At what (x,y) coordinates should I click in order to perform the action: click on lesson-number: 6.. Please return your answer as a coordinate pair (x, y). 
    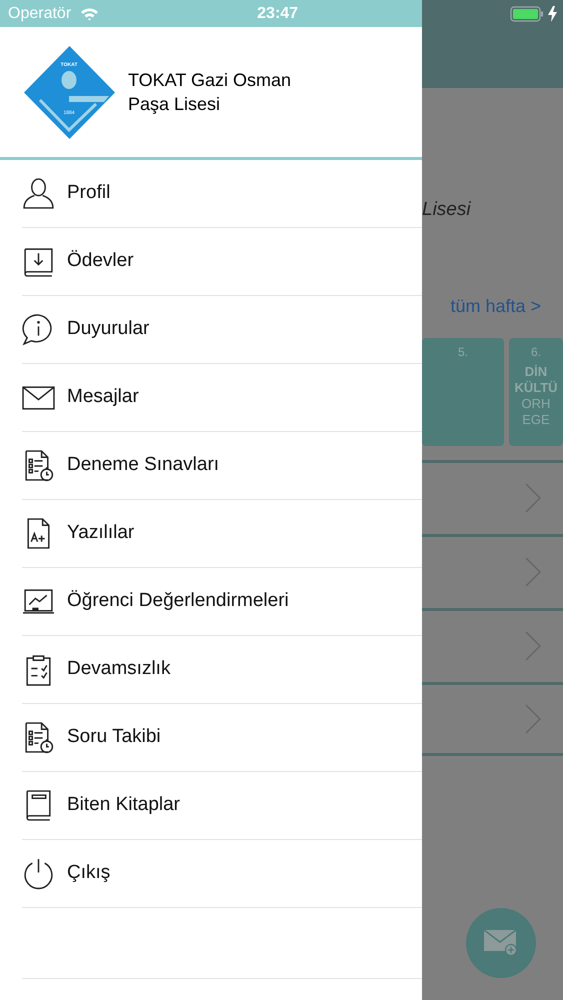
    Looking at the image, I should click on (535, 352).